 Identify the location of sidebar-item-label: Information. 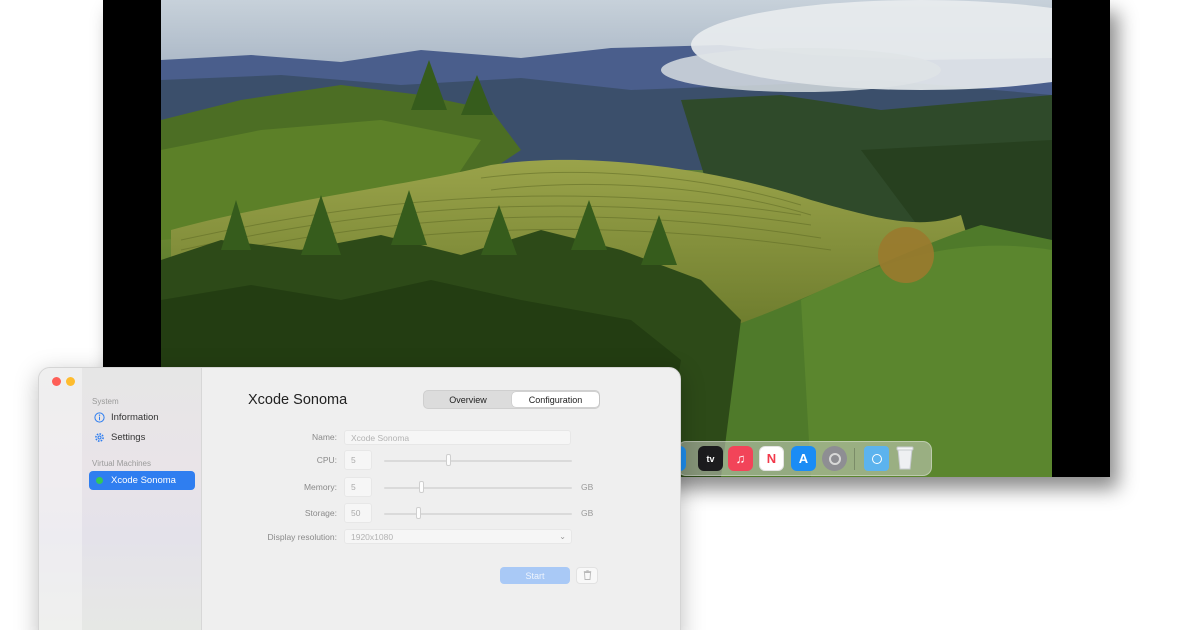
(135, 417).